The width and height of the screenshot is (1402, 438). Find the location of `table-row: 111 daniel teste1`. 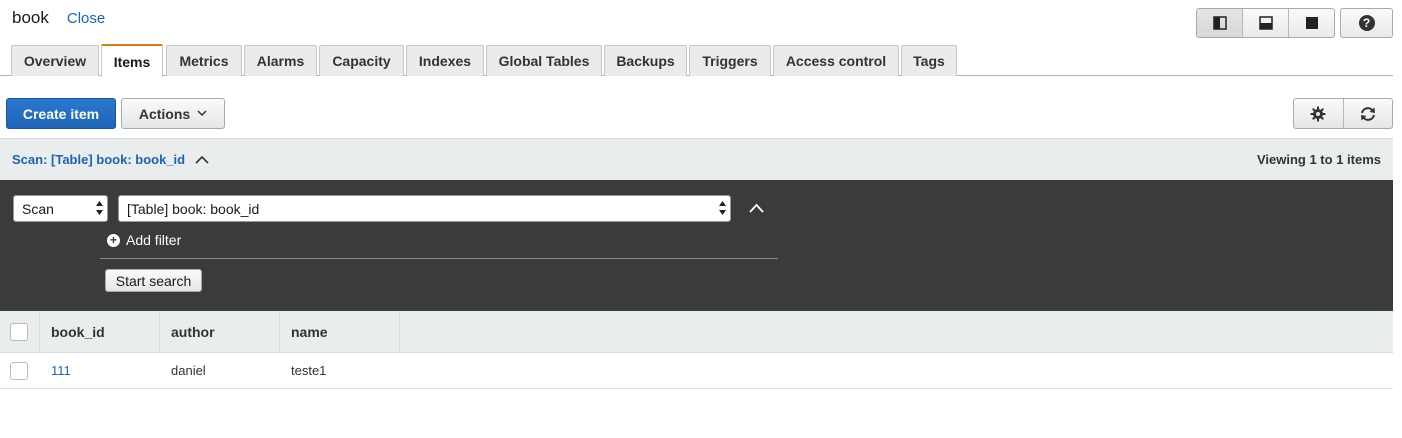

table-row: 111 daniel teste1 is located at coordinates (696, 371).